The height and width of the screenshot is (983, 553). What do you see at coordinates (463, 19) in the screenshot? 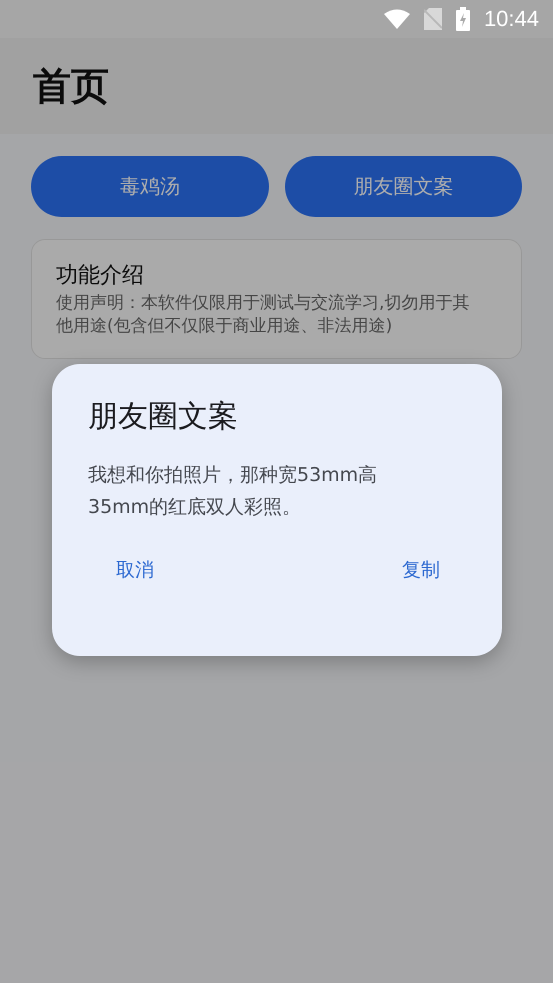
I see `battery-charging-icon` at bounding box center [463, 19].